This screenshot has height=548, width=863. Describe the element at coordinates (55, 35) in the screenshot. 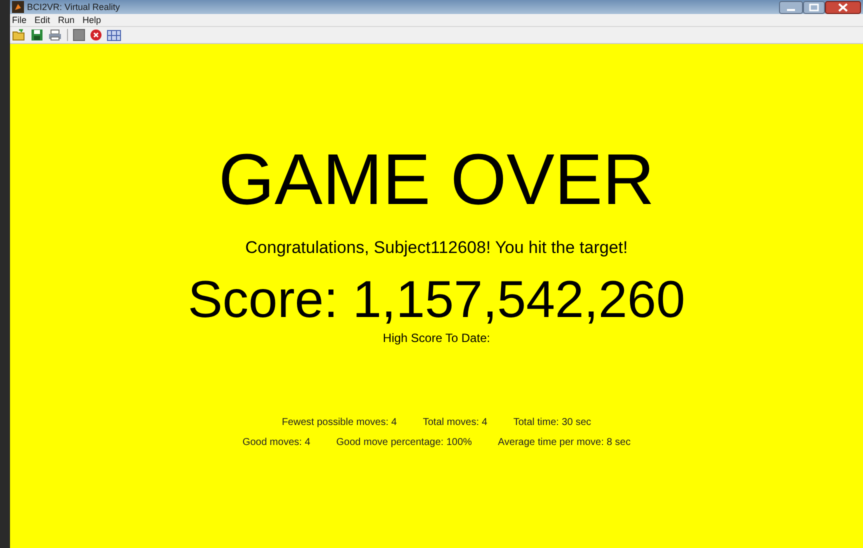

I see `printer-icon` at that location.